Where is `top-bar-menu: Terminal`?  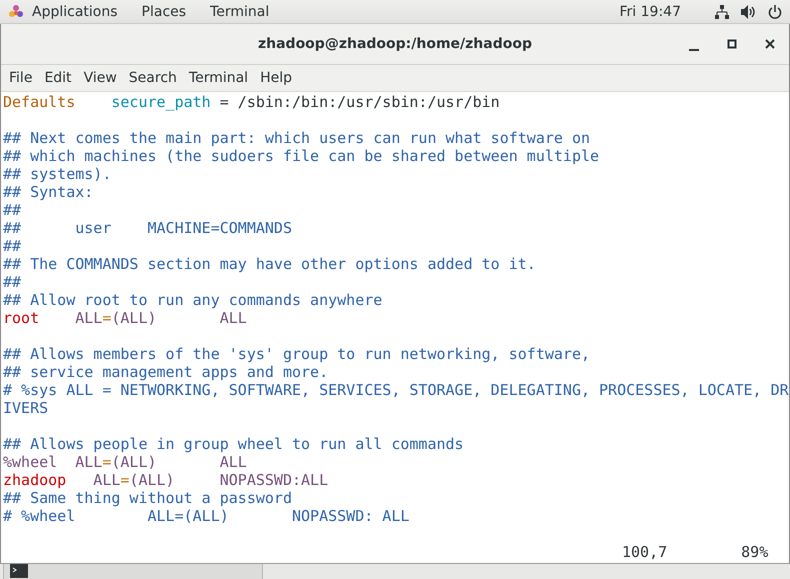 top-bar-menu: Terminal is located at coordinates (240, 12).